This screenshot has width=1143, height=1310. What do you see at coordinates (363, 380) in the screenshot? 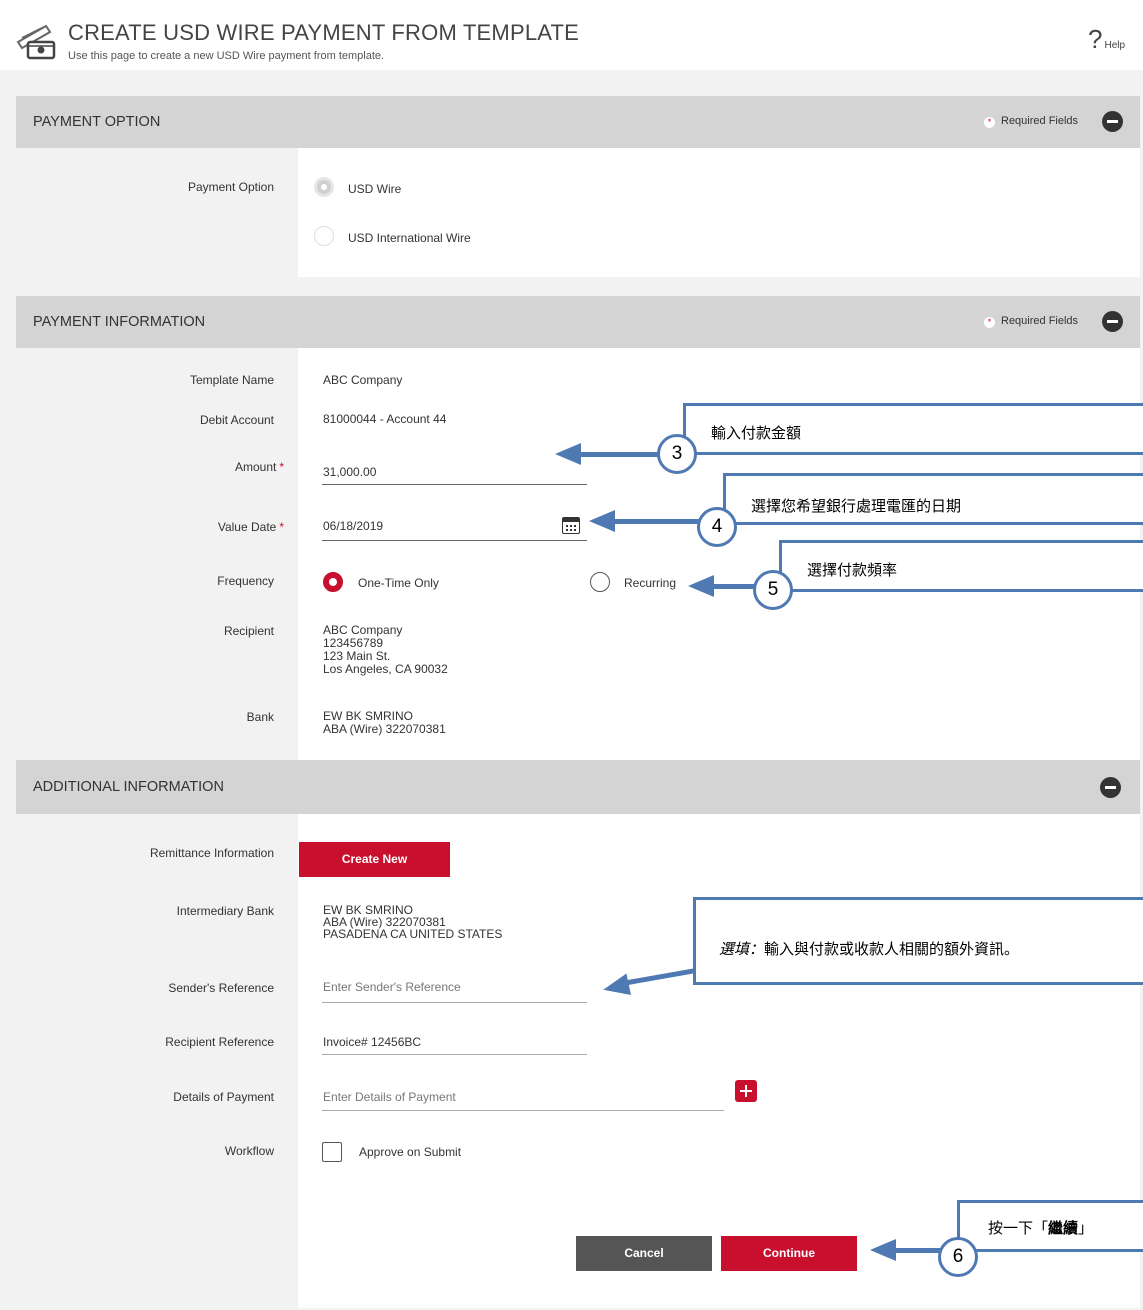
I see `template-name-value: ABC Company` at bounding box center [363, 380].